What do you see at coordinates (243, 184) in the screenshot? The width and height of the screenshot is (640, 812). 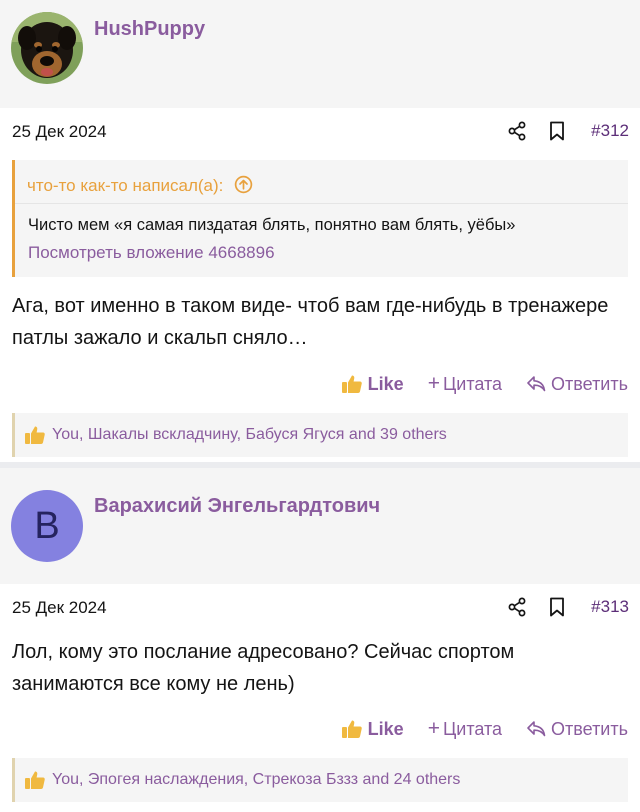 I see `arrow-up-circle-icon` at bounding box center [243, 184].